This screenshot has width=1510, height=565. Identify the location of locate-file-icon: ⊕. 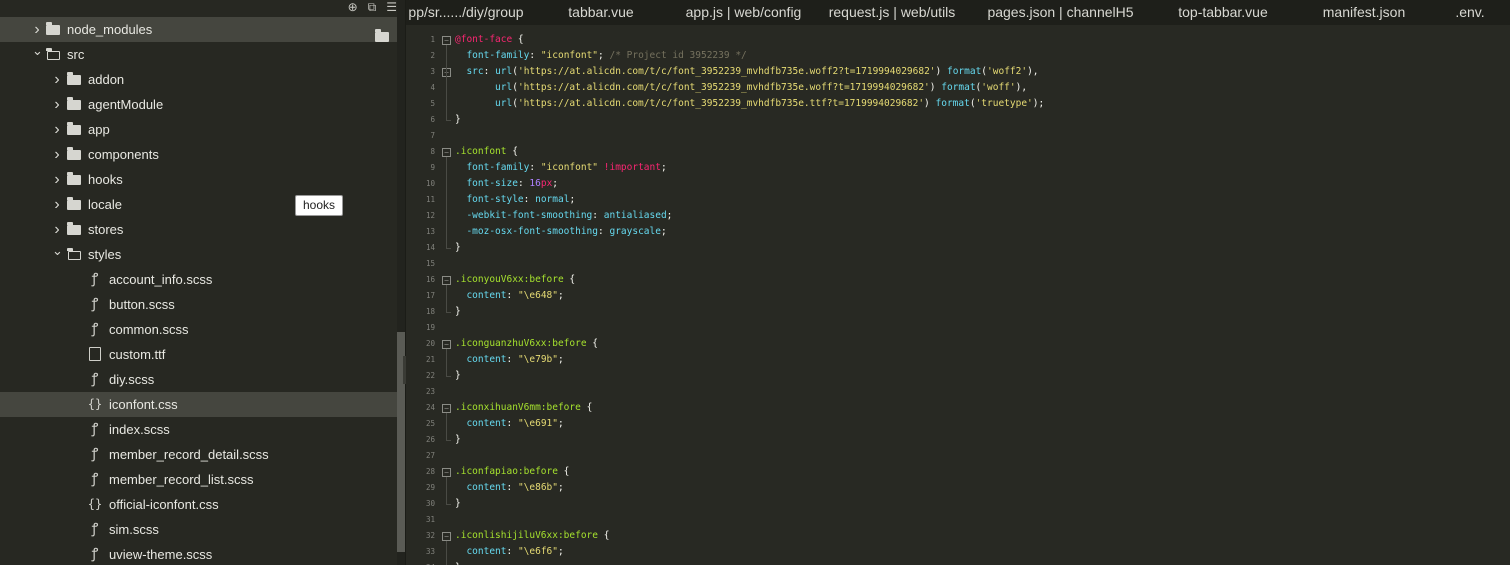
(353, 7).